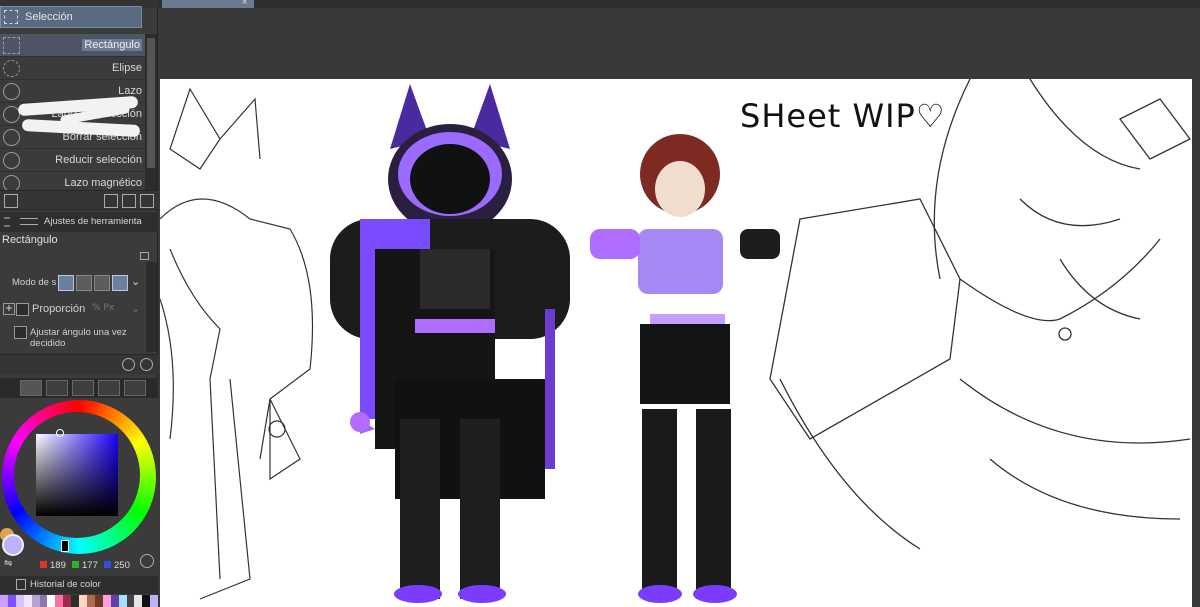 The image size is (1200, 607). I want to click on grip-icon, so click(7, 222).